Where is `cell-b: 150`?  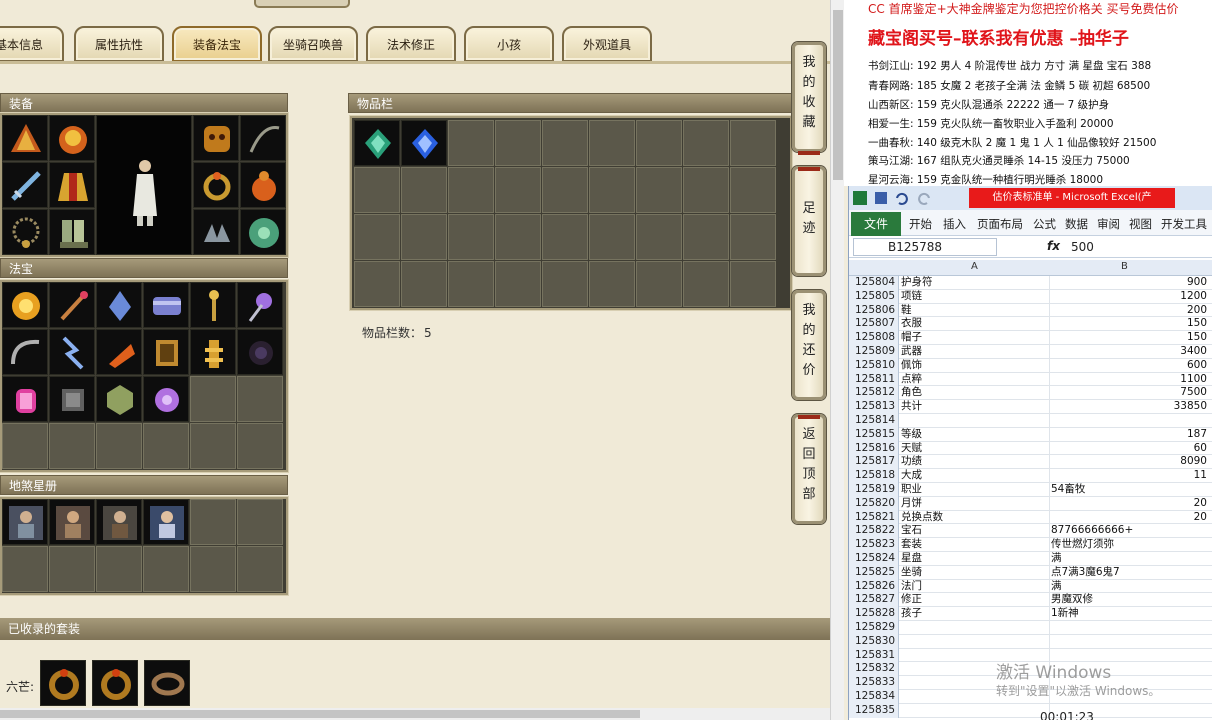 cell-b: 150 is located at coordinates (1129, 323).